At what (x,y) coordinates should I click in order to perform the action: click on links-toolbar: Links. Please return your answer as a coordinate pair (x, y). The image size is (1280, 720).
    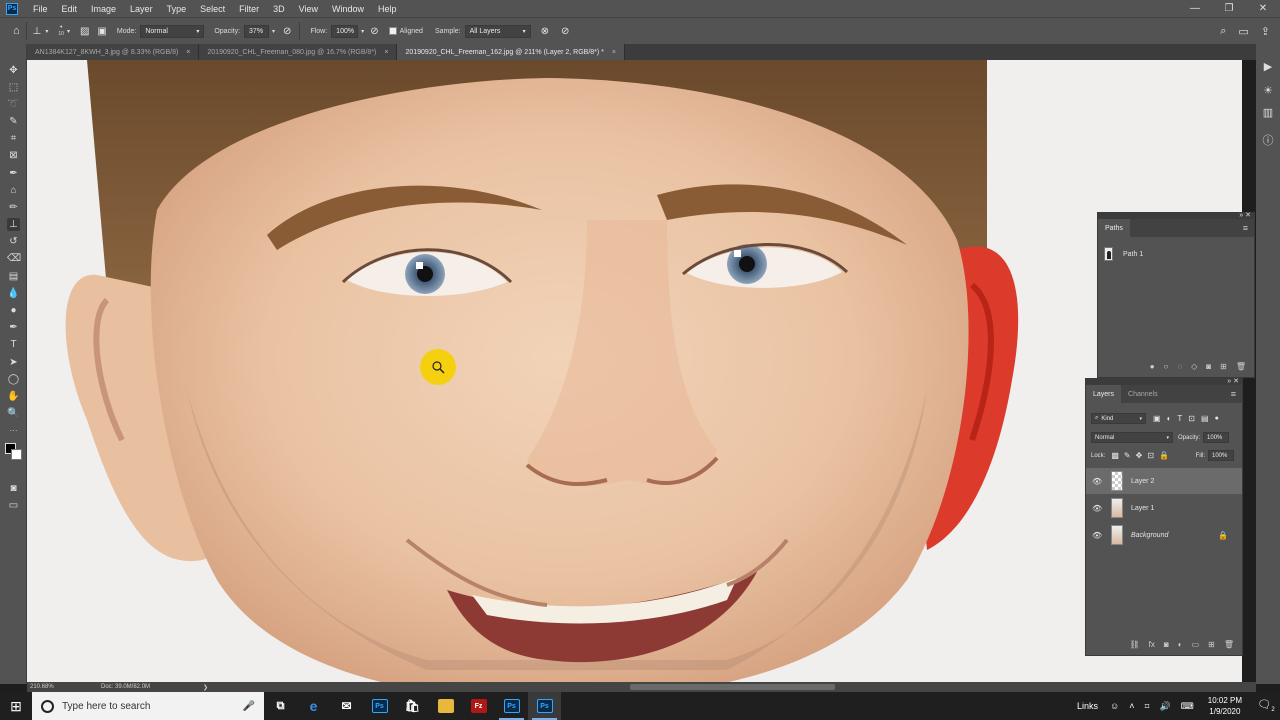
    Looking at the image, I should click on (1087, 706).